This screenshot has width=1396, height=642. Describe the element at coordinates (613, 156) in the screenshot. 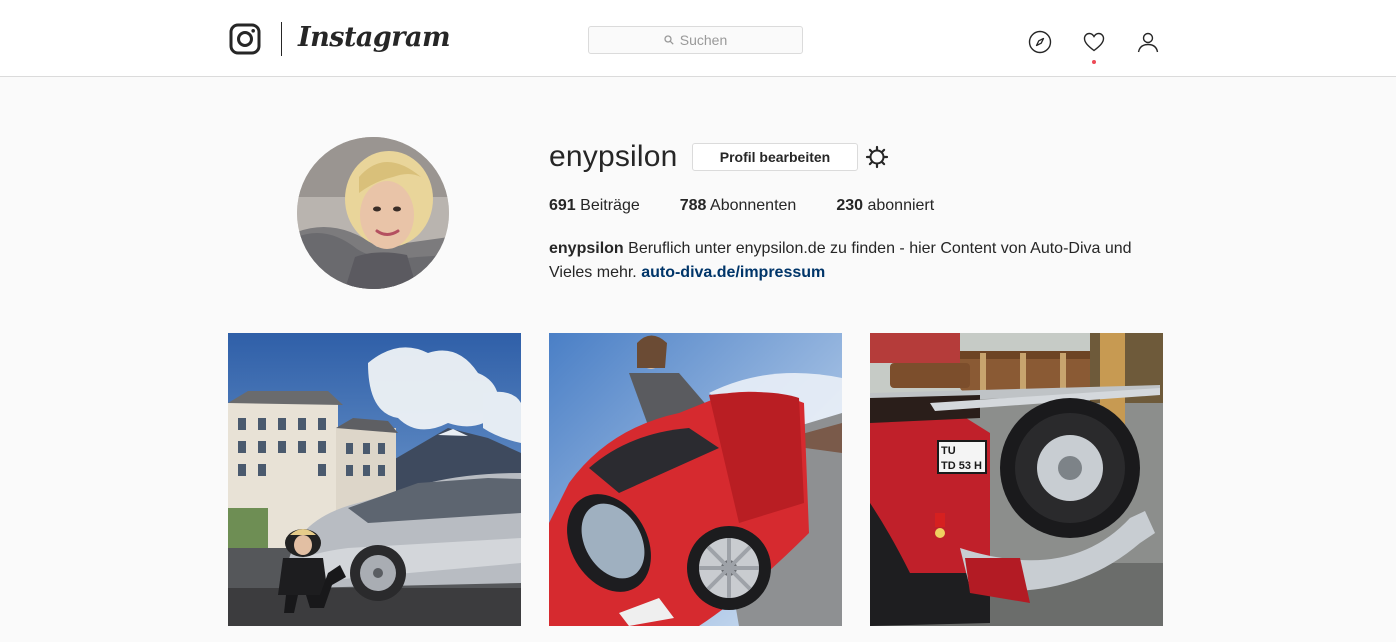

I see `profile-username: enypsilon` at that location.